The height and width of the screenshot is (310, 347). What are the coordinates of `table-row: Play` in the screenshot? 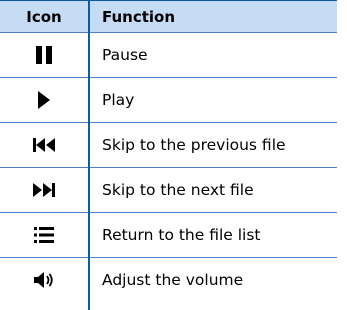 It's located at (168, 100).